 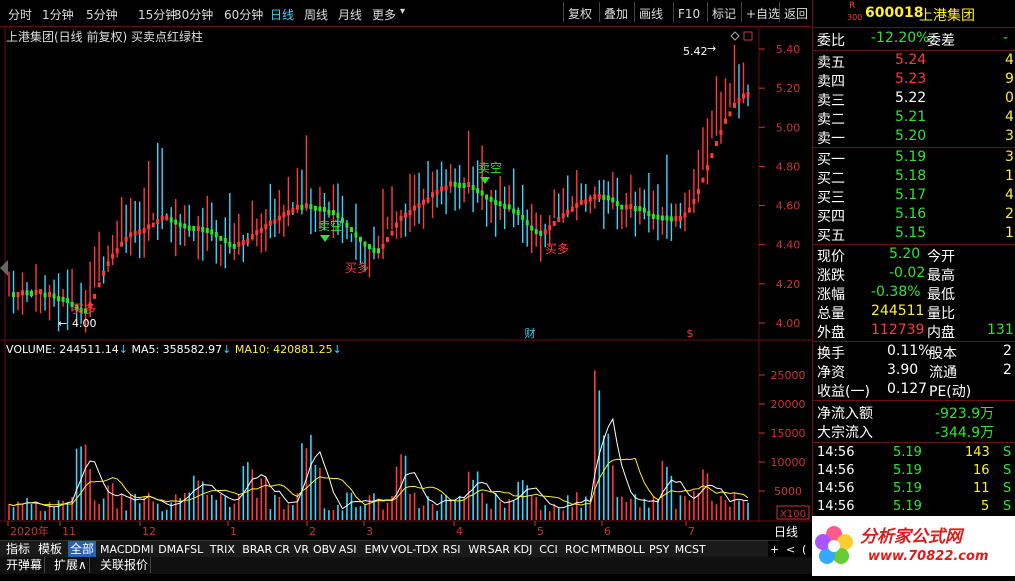 What do you see at coordinates (282, 549) in the screenshot?
I see `indicator-tab-CR: CR` at bounding box center [282, 549].